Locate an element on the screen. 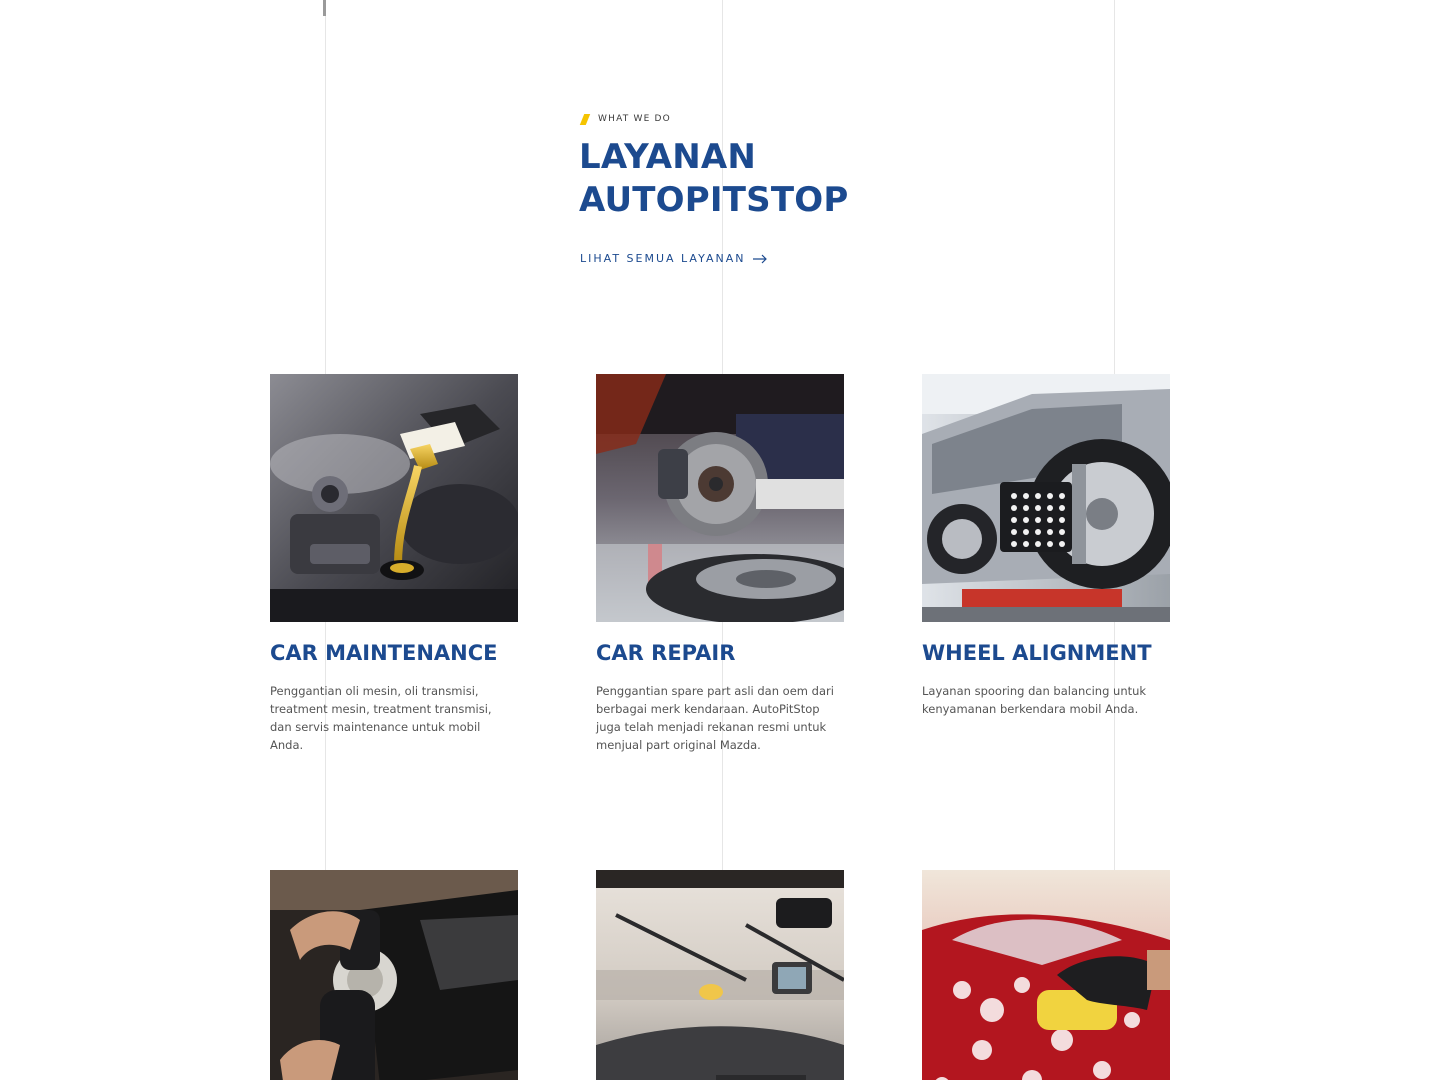  oil-pouring-engine-photo is located at coordinates (394, 498).